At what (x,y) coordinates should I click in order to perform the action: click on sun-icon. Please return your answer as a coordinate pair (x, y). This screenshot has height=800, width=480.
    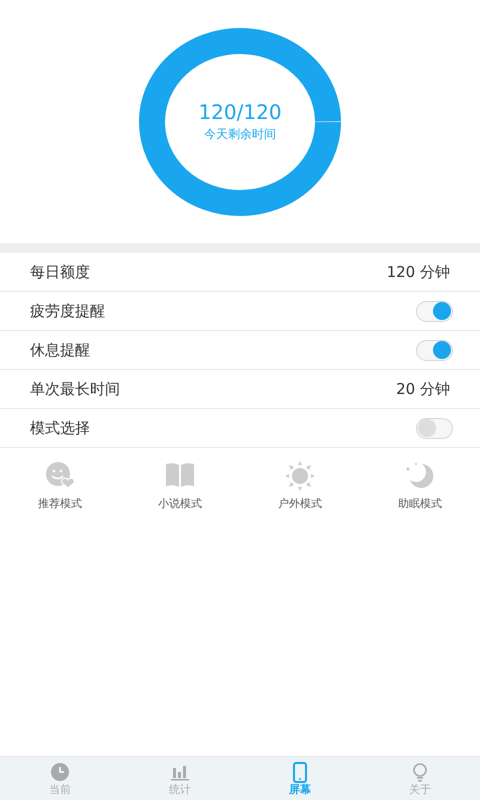
    Looking at the image, I should click on (300, 476).